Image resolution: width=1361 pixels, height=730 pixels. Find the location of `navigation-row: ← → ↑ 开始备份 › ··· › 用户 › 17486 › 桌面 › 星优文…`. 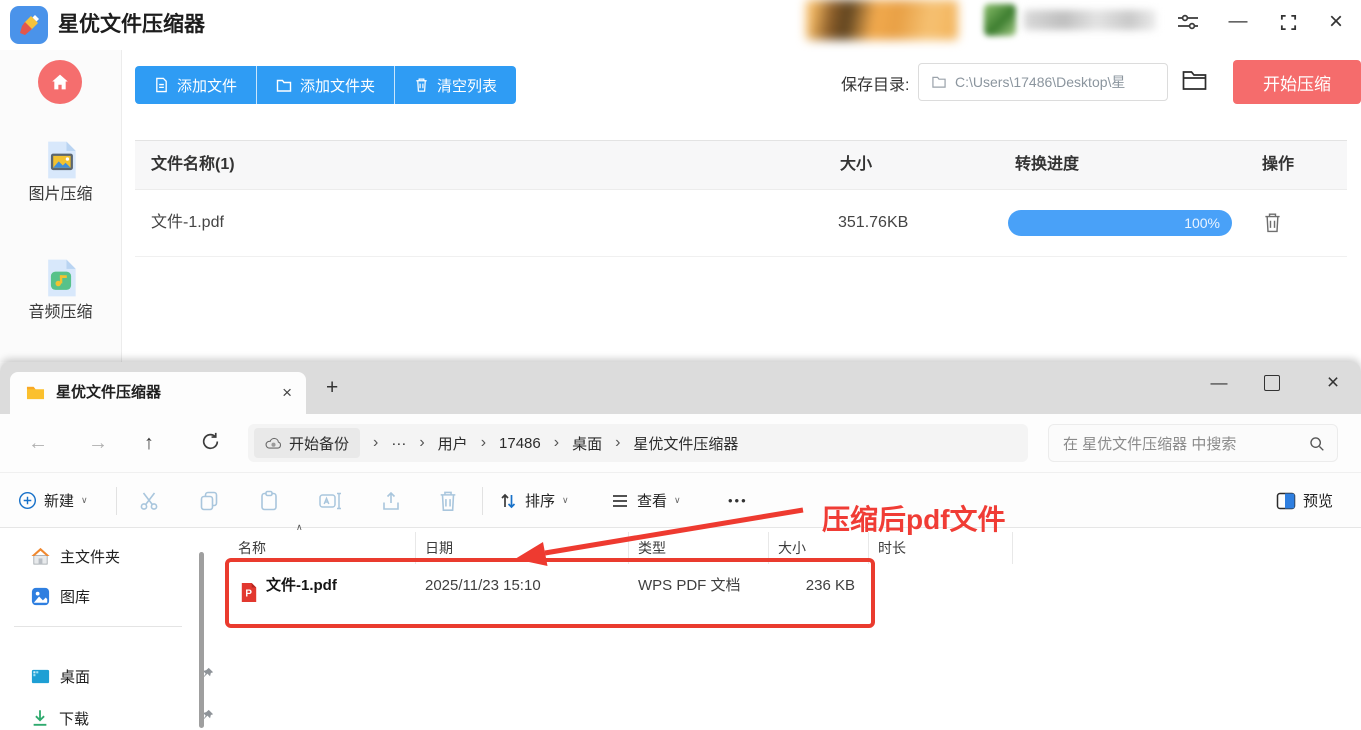

navigation-row: ← → ↑ 开始备份 › ··· › 用户 › 17486 › 桌面 › 星优文… is located at coordinates (680, 443).